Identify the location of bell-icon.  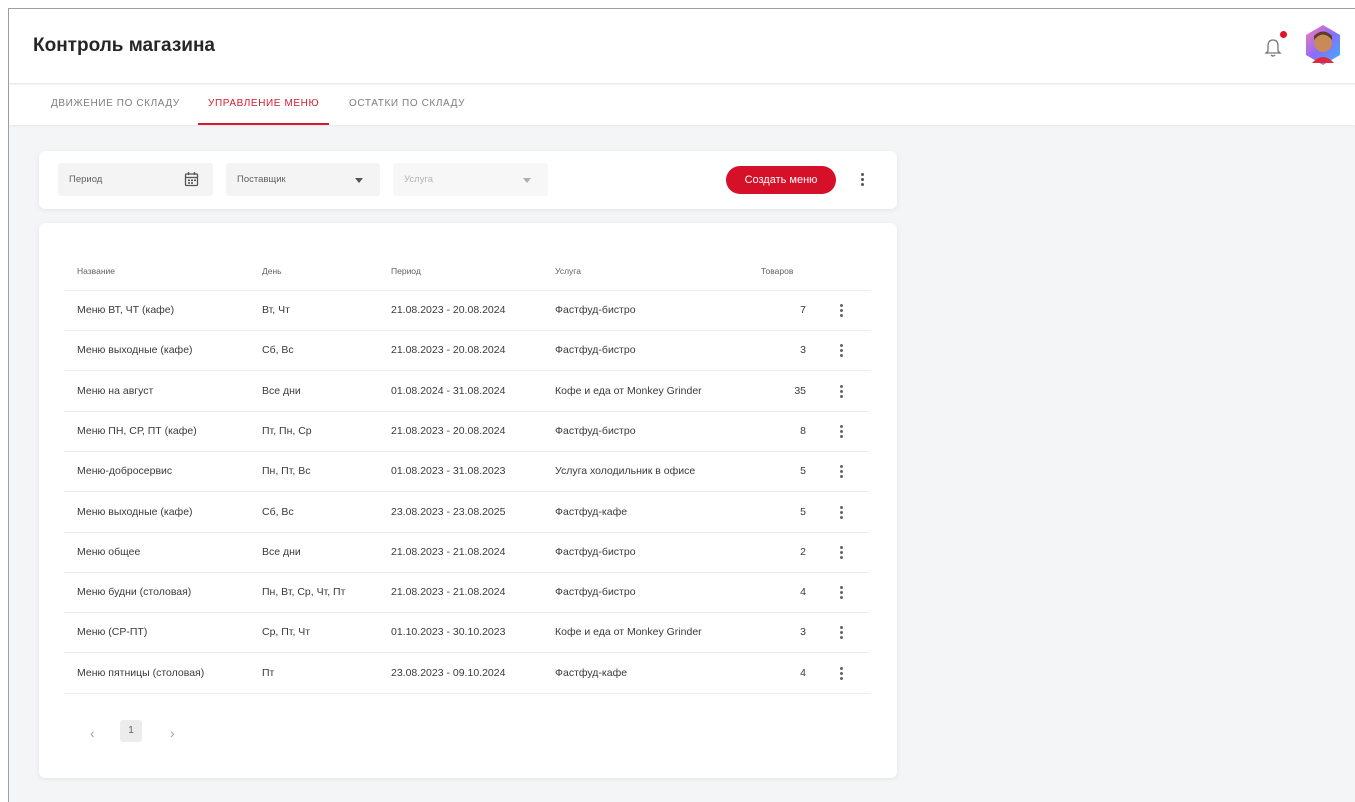
(1273, 48).